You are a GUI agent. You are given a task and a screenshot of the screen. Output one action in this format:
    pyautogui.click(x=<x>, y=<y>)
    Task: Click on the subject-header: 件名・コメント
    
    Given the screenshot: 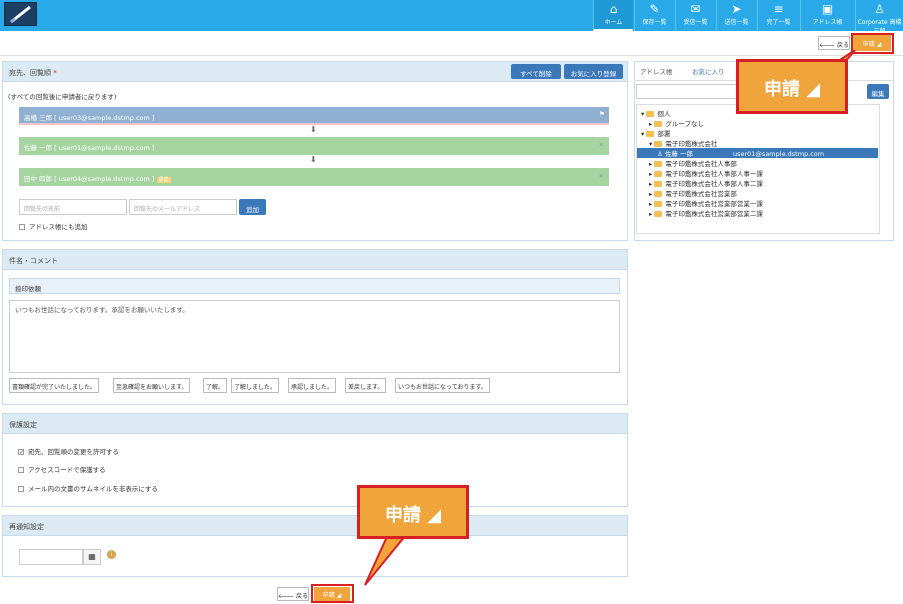 What is the action you would take?
    pyautogui.click(x=315, y=260)
    